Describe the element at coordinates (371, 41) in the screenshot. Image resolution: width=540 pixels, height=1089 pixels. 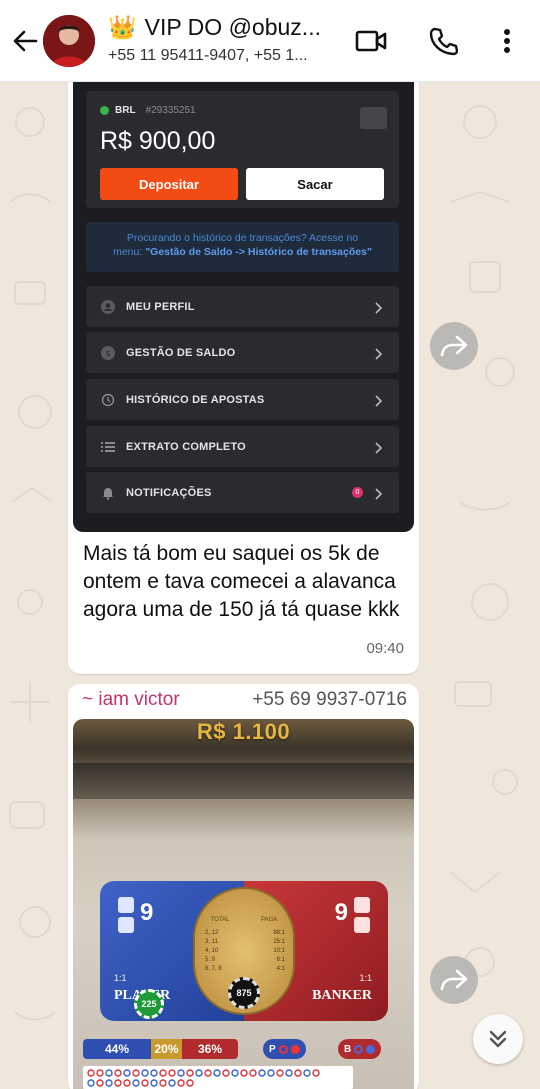
I see `video-call-icon` at that location.